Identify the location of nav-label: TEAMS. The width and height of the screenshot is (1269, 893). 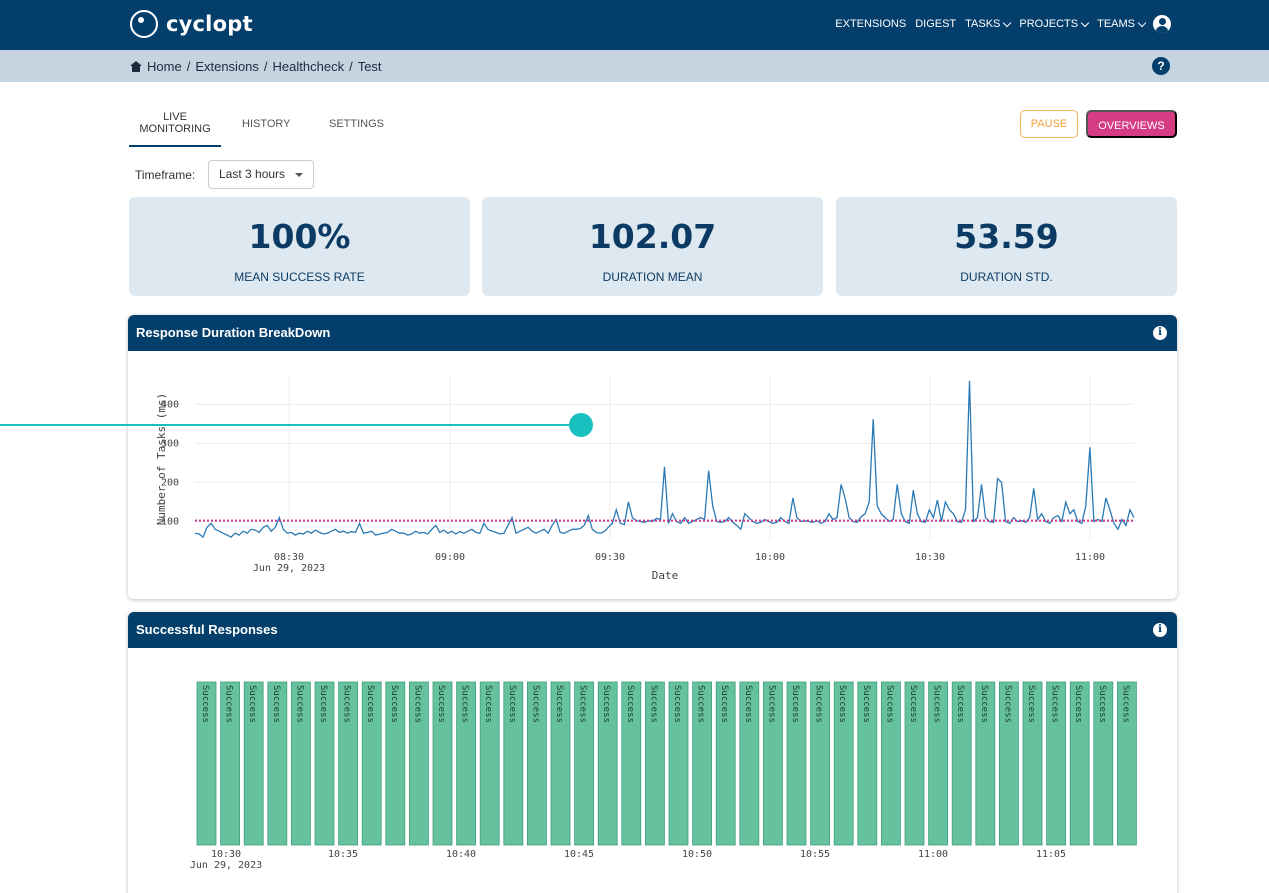
(1116, 24).